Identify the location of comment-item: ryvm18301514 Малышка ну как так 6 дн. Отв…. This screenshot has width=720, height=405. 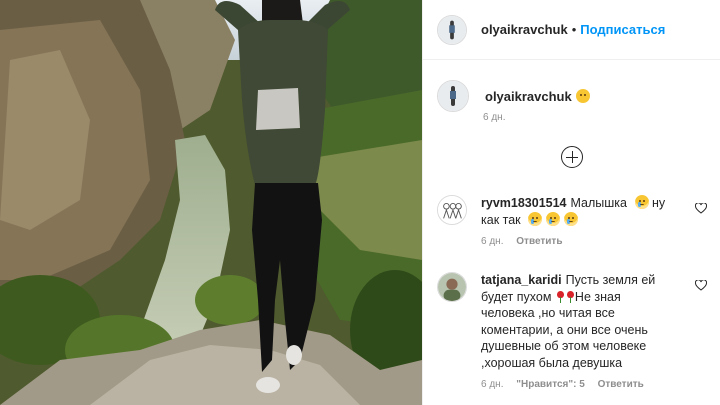
(572, 221).